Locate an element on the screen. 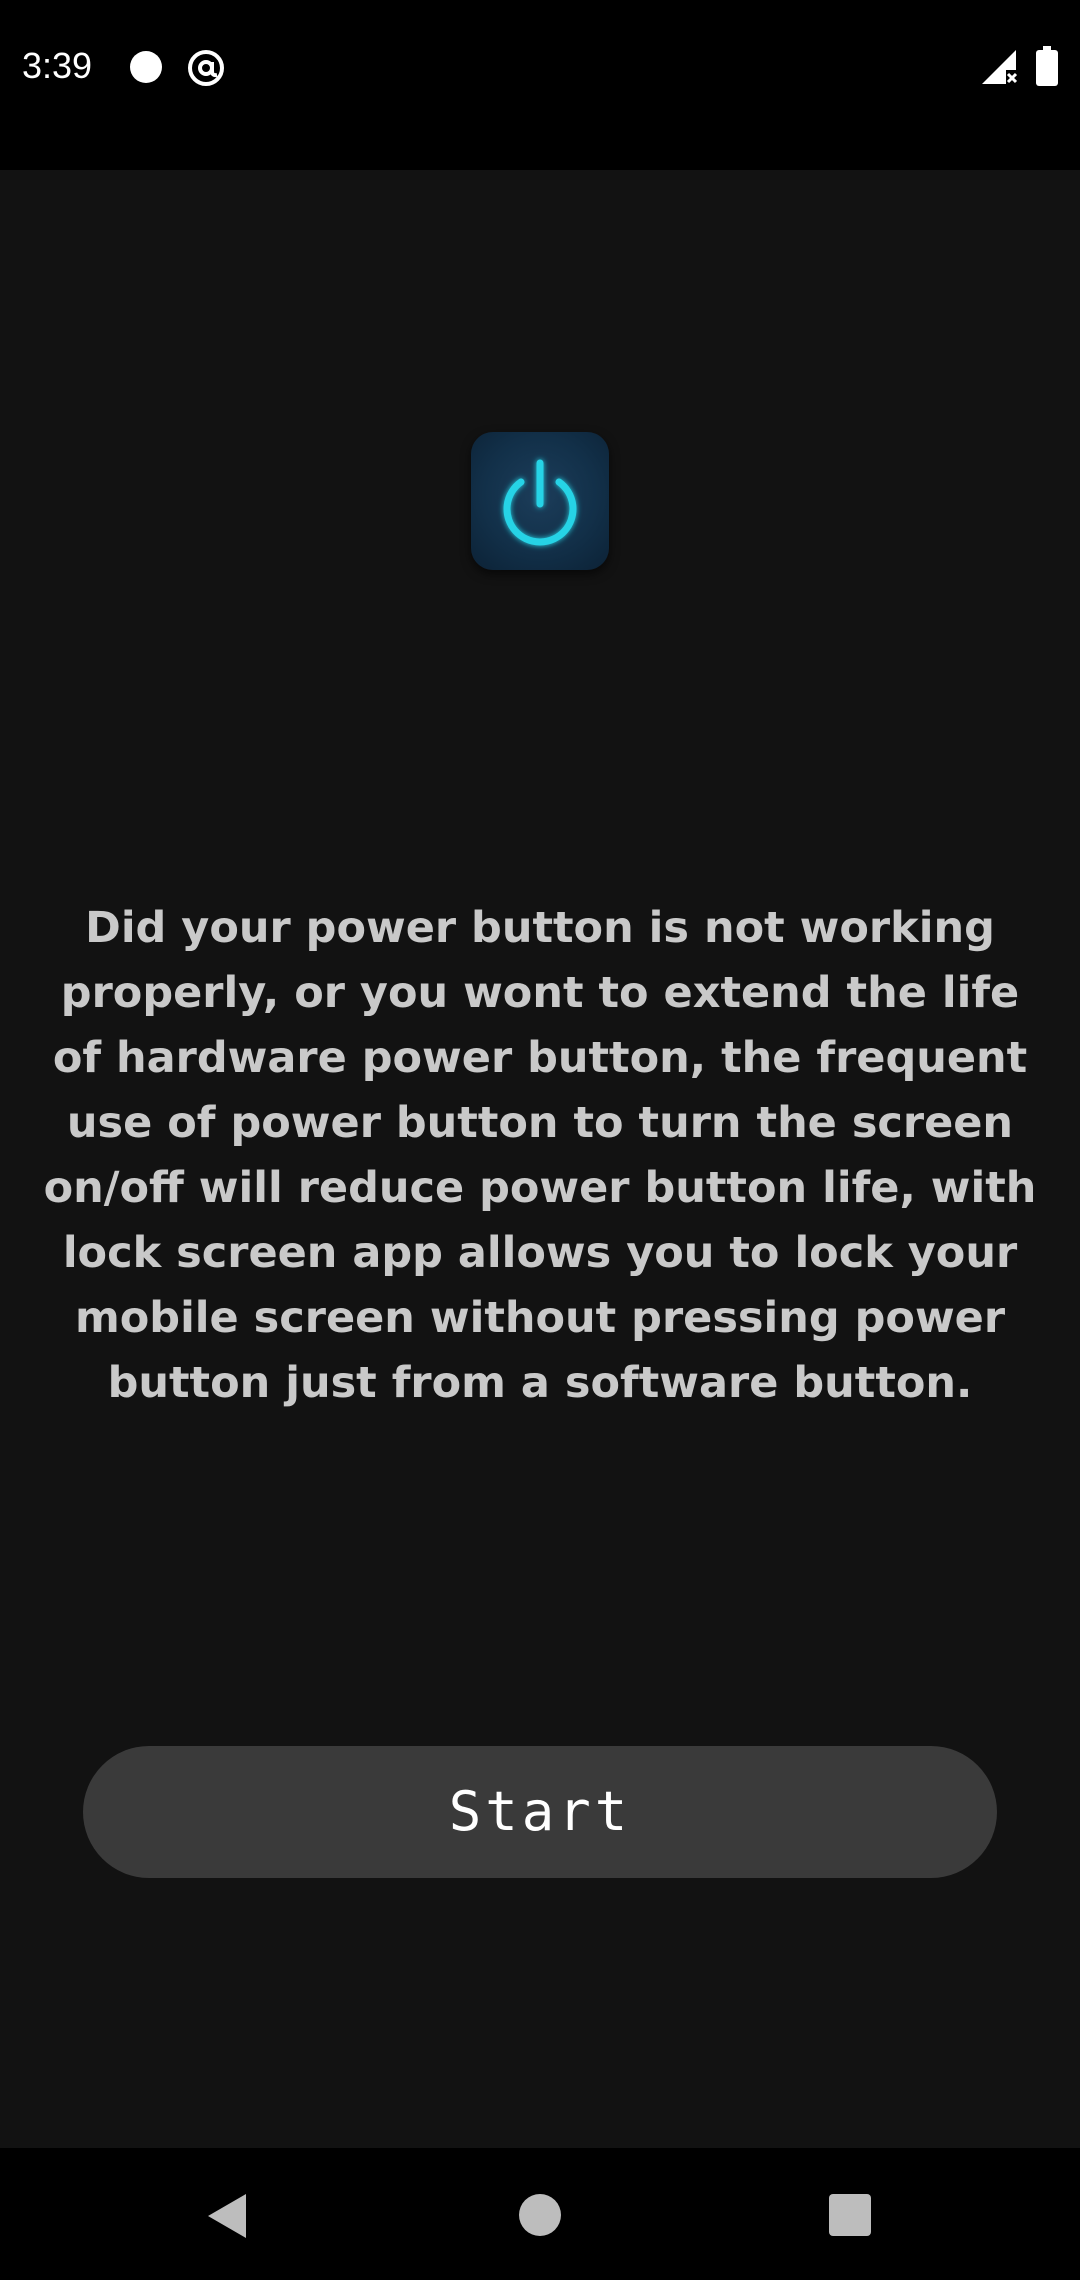 This screenshot has height=2280, width=1080. home-icon is located at coordinates (540, 2215).